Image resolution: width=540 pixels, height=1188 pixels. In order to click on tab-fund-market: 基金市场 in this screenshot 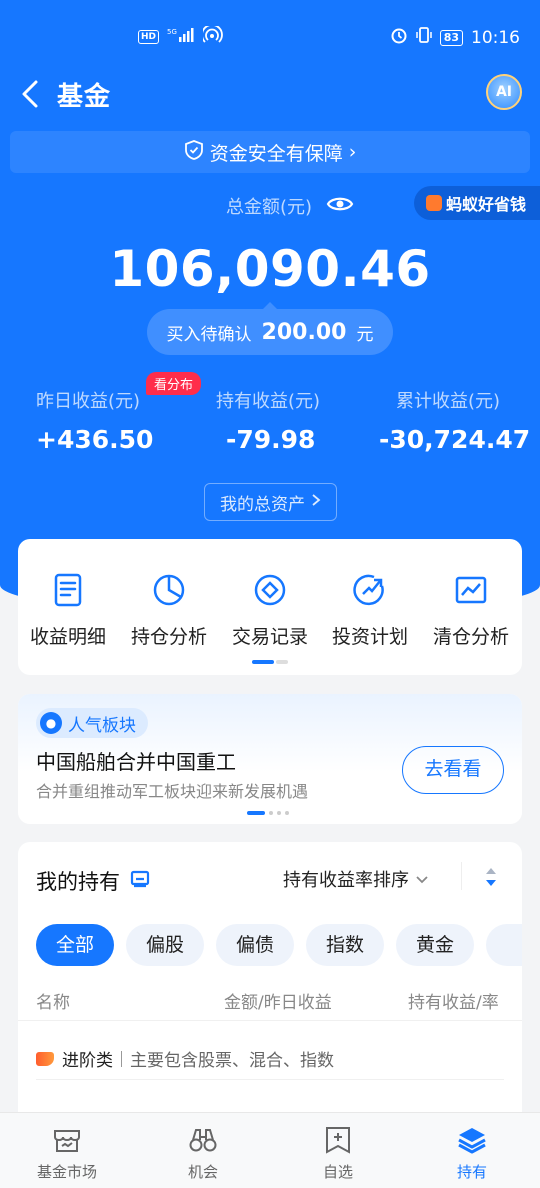, I will do `click(67, 1153)`.